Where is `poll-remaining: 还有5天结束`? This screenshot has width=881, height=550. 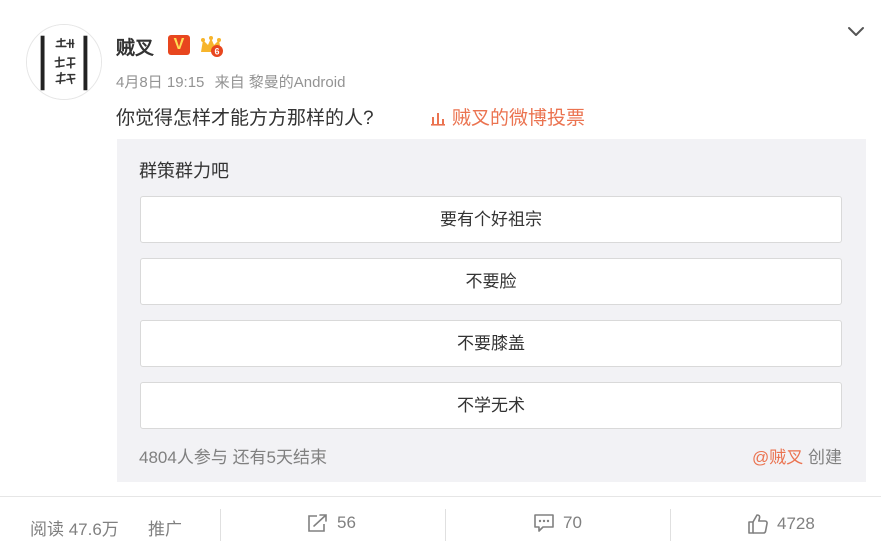 poll-remaining: 还有5天结束 is located at coordinates (280, 457).